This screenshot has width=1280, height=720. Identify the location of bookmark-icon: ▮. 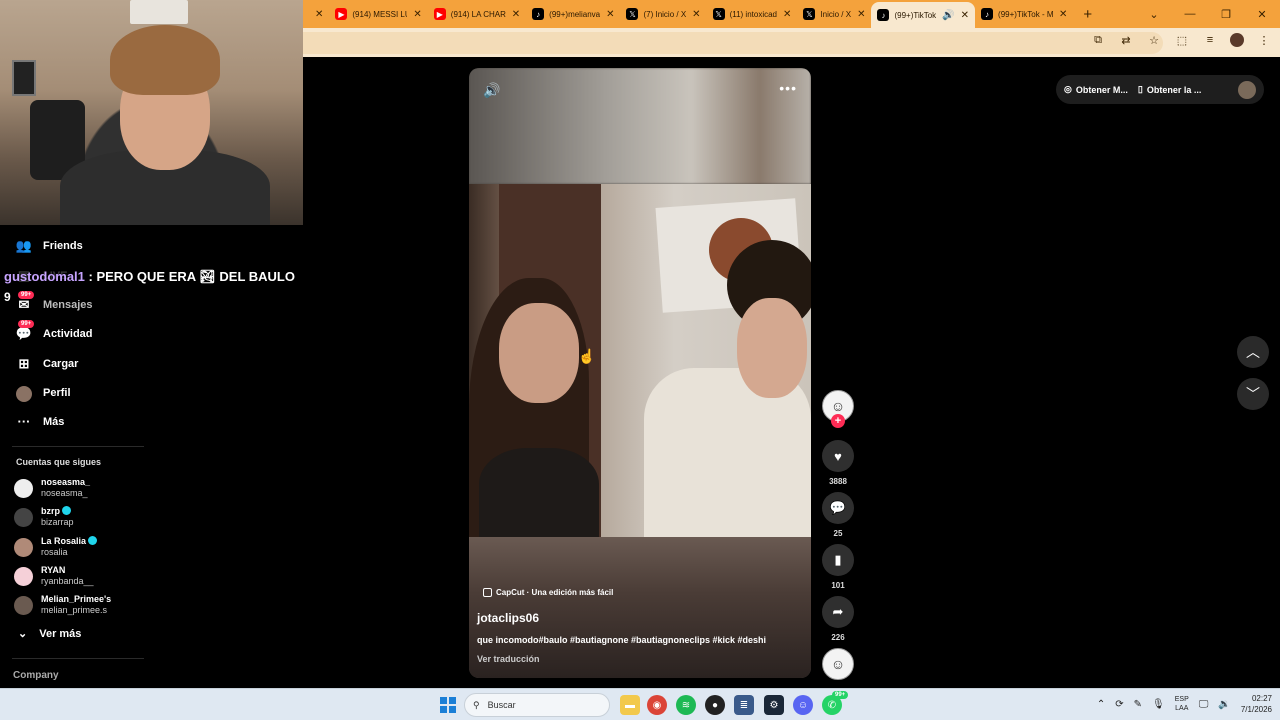
(838, 560).